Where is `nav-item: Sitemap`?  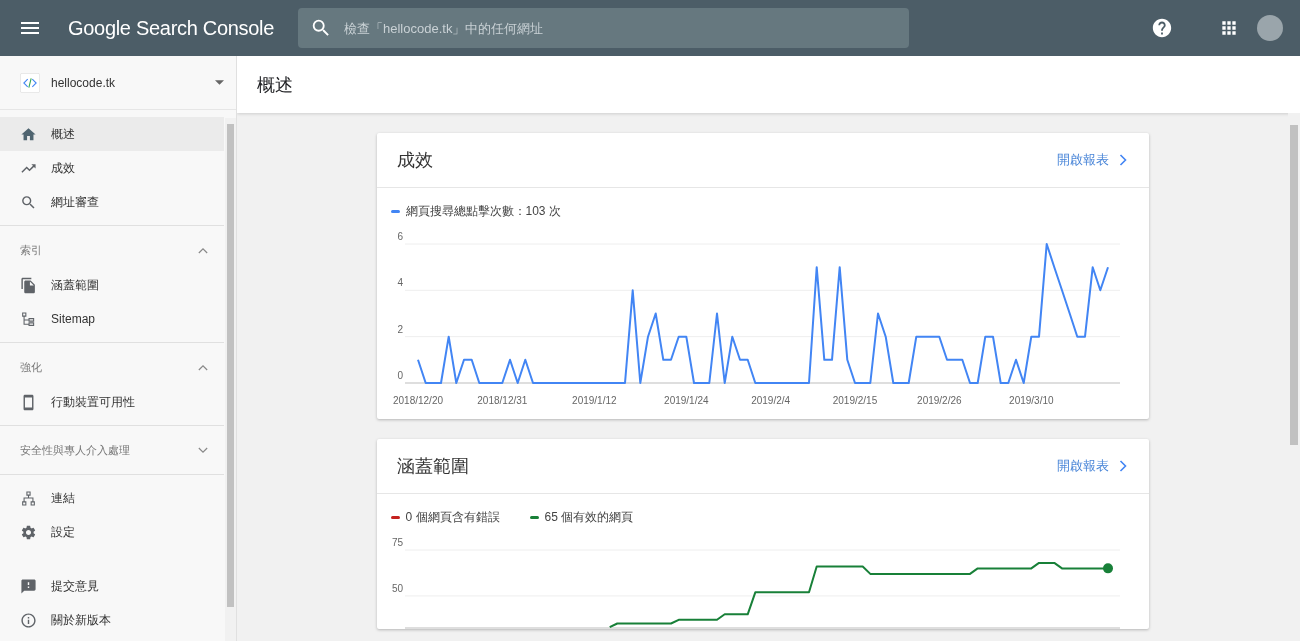 nav-item: Sitemap is located at coordinates (112, 319).